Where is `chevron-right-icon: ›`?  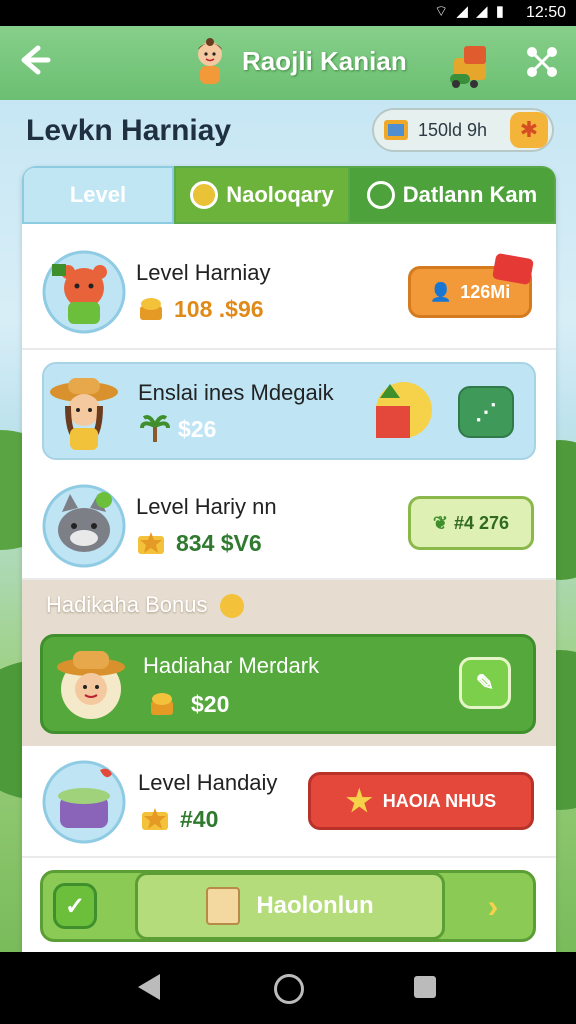
chevron-right-icon: › is located at coordinates (493, 905).